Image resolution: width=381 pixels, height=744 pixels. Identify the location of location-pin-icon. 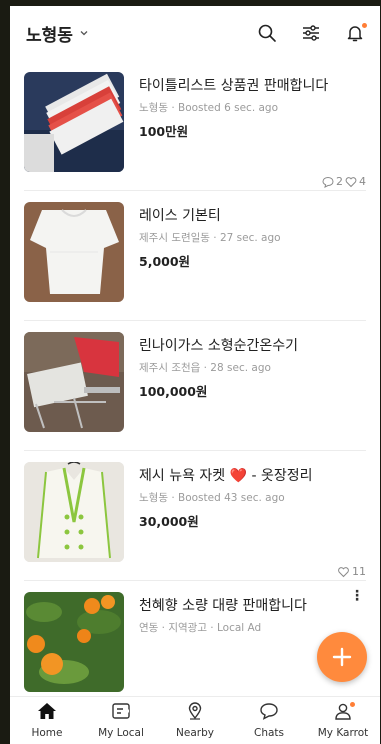
(195, 711).